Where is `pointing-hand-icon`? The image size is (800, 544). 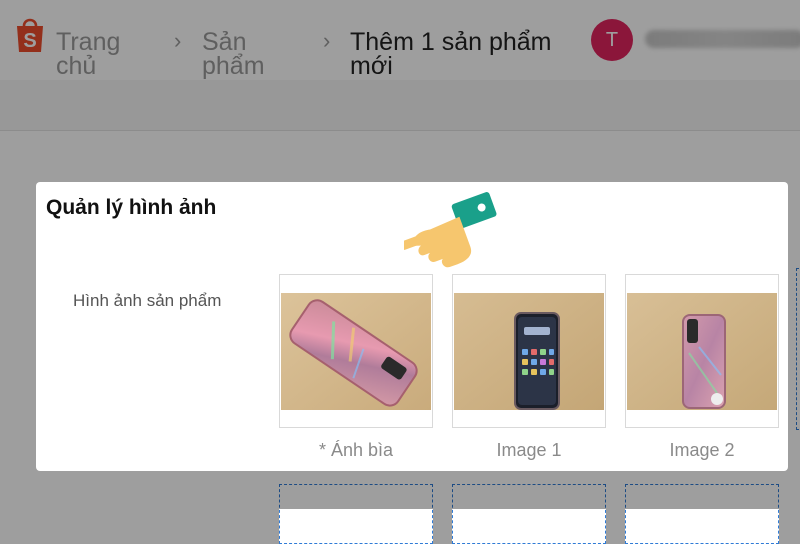
pointing-hand-icon is located at coordinates (450, 230).